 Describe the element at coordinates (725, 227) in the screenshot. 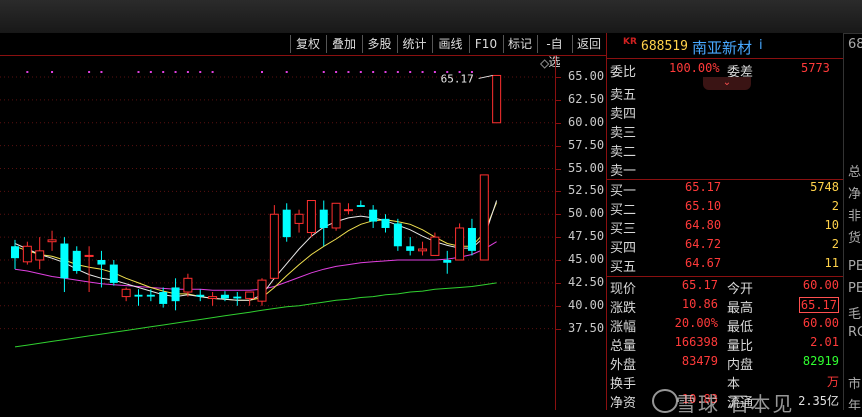

I see `buy-row: 买三 64.80 10` at that location.